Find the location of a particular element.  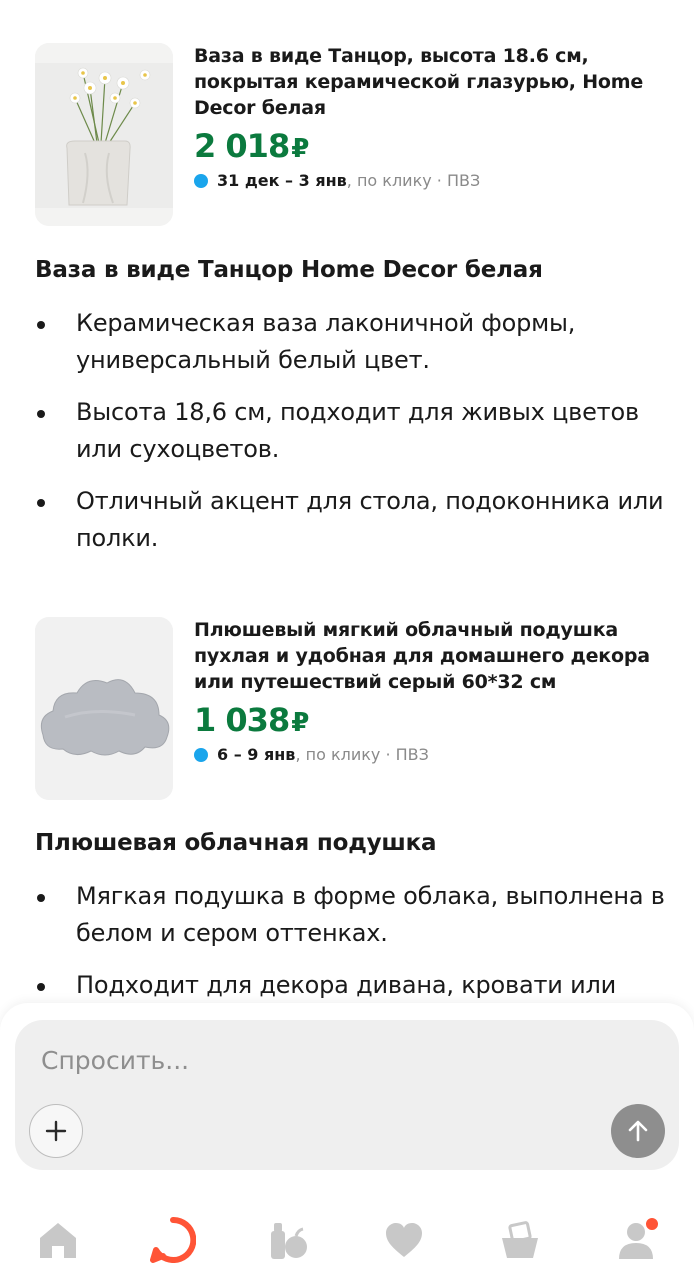

vase-photo-icon is located at coordinates (104, 134).